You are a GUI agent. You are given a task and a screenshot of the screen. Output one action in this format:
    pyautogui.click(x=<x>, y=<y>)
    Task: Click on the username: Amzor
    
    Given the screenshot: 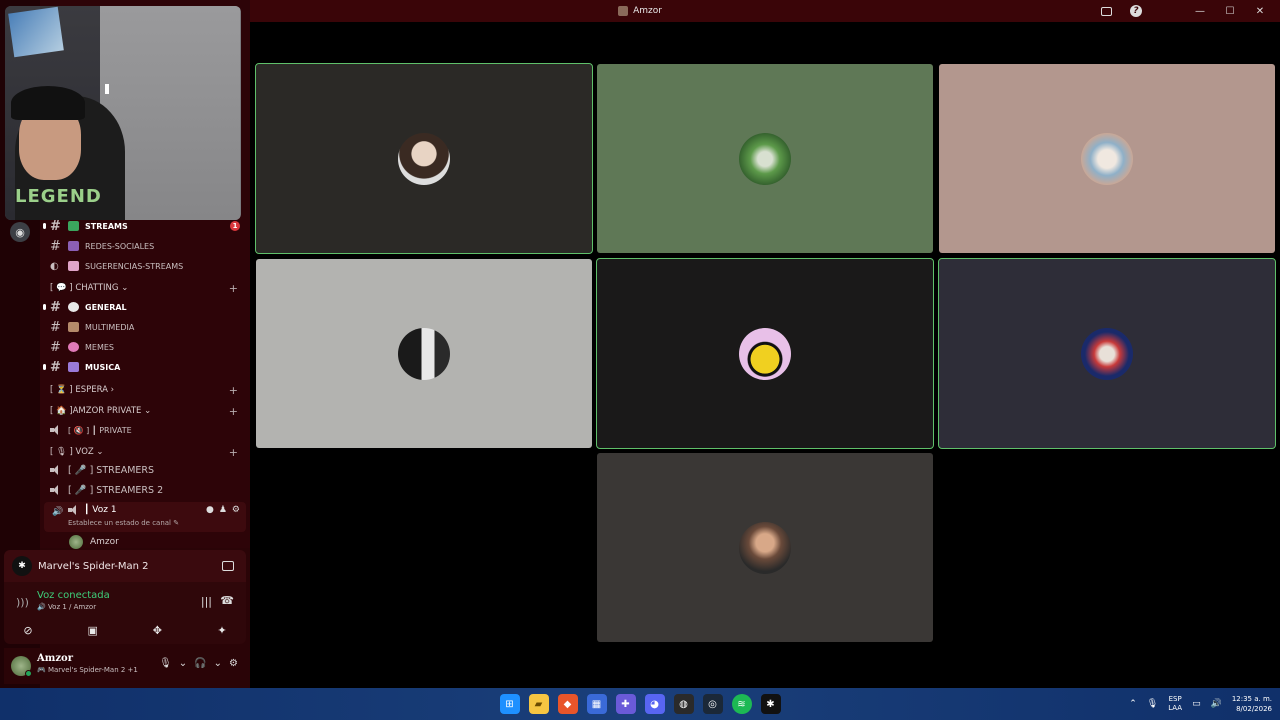 What is the action you would take?
    pyautogui.click(x=55, y=658)
    